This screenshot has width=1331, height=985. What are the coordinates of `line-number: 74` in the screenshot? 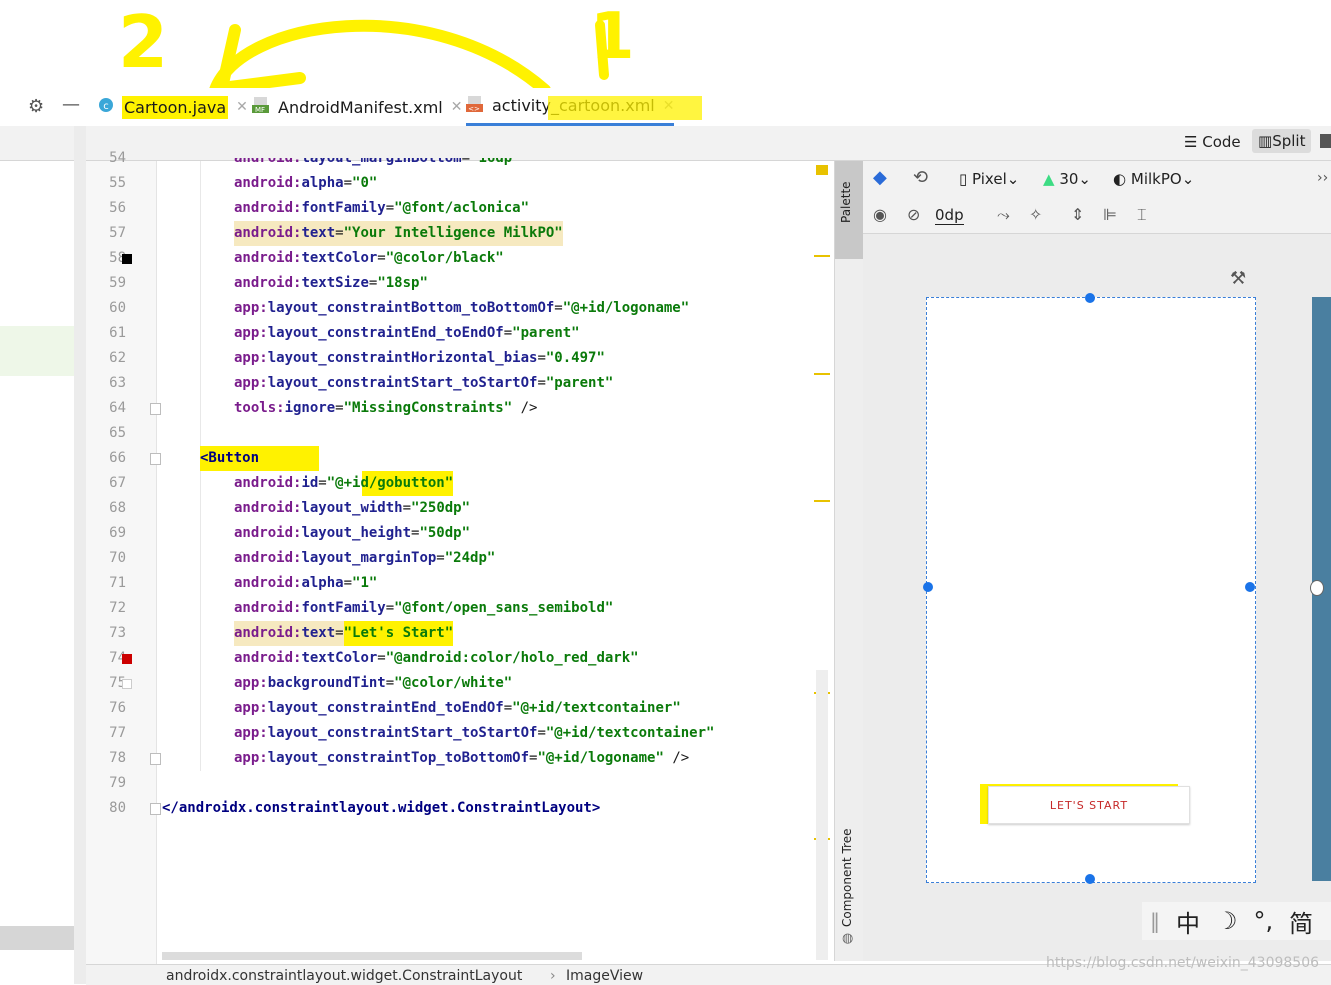 It's located at (117, 658).